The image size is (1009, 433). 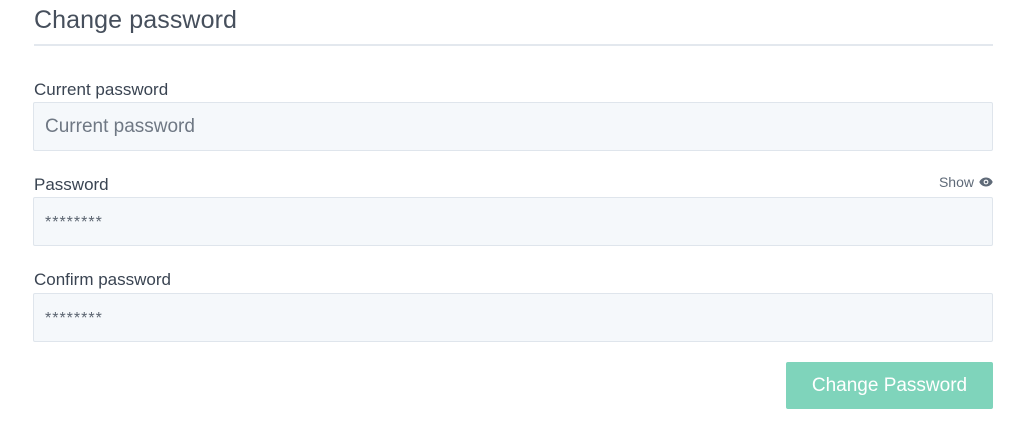 I want to click on title-divider, so click(x=513, y=45).